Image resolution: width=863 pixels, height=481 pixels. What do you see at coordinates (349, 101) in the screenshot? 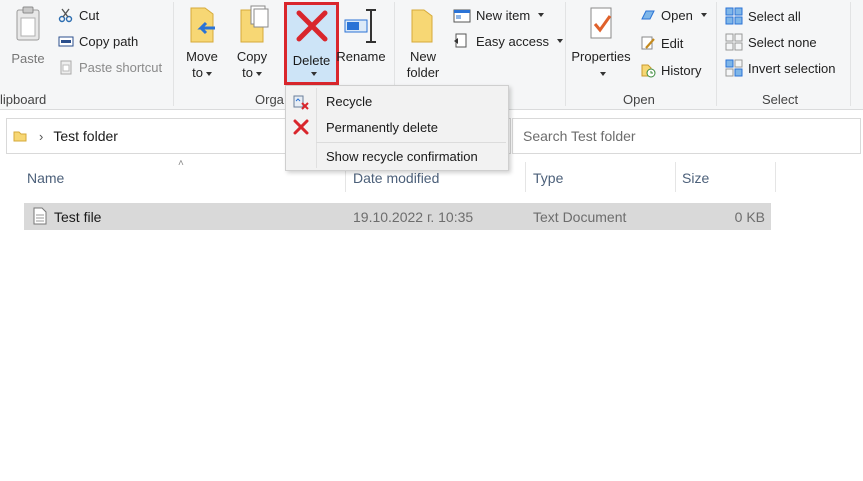
I see `recycle-label: Recycle` at bounding box center [349, 101].